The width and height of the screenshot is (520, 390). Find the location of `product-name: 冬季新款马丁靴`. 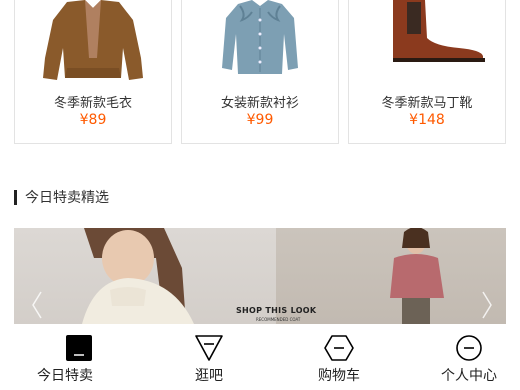

product-name: 冬季新款马丁靴 is located at coordinates (427, 103).